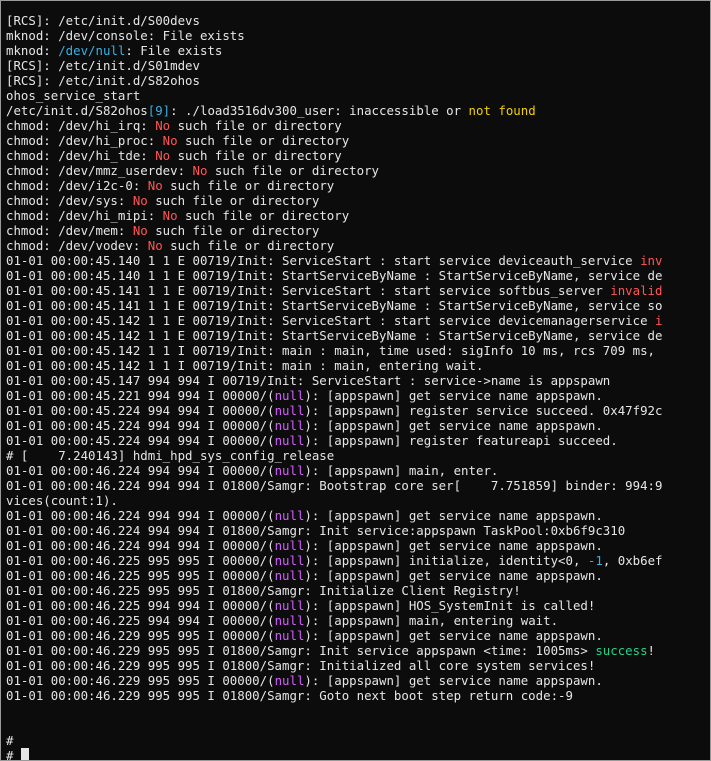 The height and width of the screenshot is (761, 711). Describe the element at coordinates (636, 290) in the screenshot. I see `highlighted-text-red: invalid` at that location.